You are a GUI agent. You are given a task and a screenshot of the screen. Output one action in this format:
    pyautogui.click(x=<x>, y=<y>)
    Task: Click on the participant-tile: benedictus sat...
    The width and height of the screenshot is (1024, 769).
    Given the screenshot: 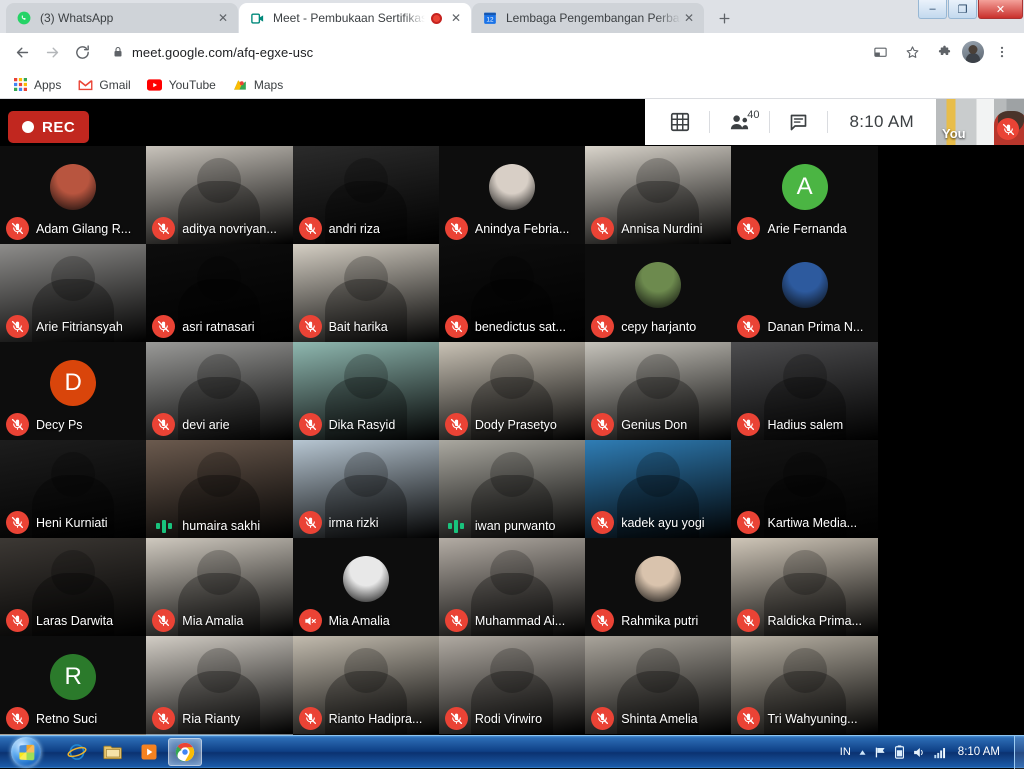 What is the action you would take?
    pyautogui.click(x=512, y=293)
    